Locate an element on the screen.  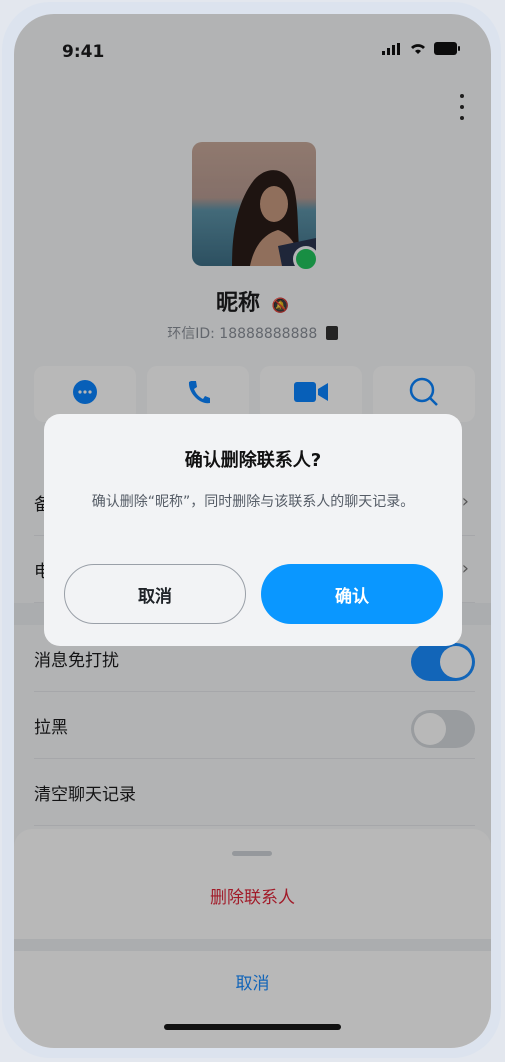
home-indicator is located at coordinates (252, 1027).